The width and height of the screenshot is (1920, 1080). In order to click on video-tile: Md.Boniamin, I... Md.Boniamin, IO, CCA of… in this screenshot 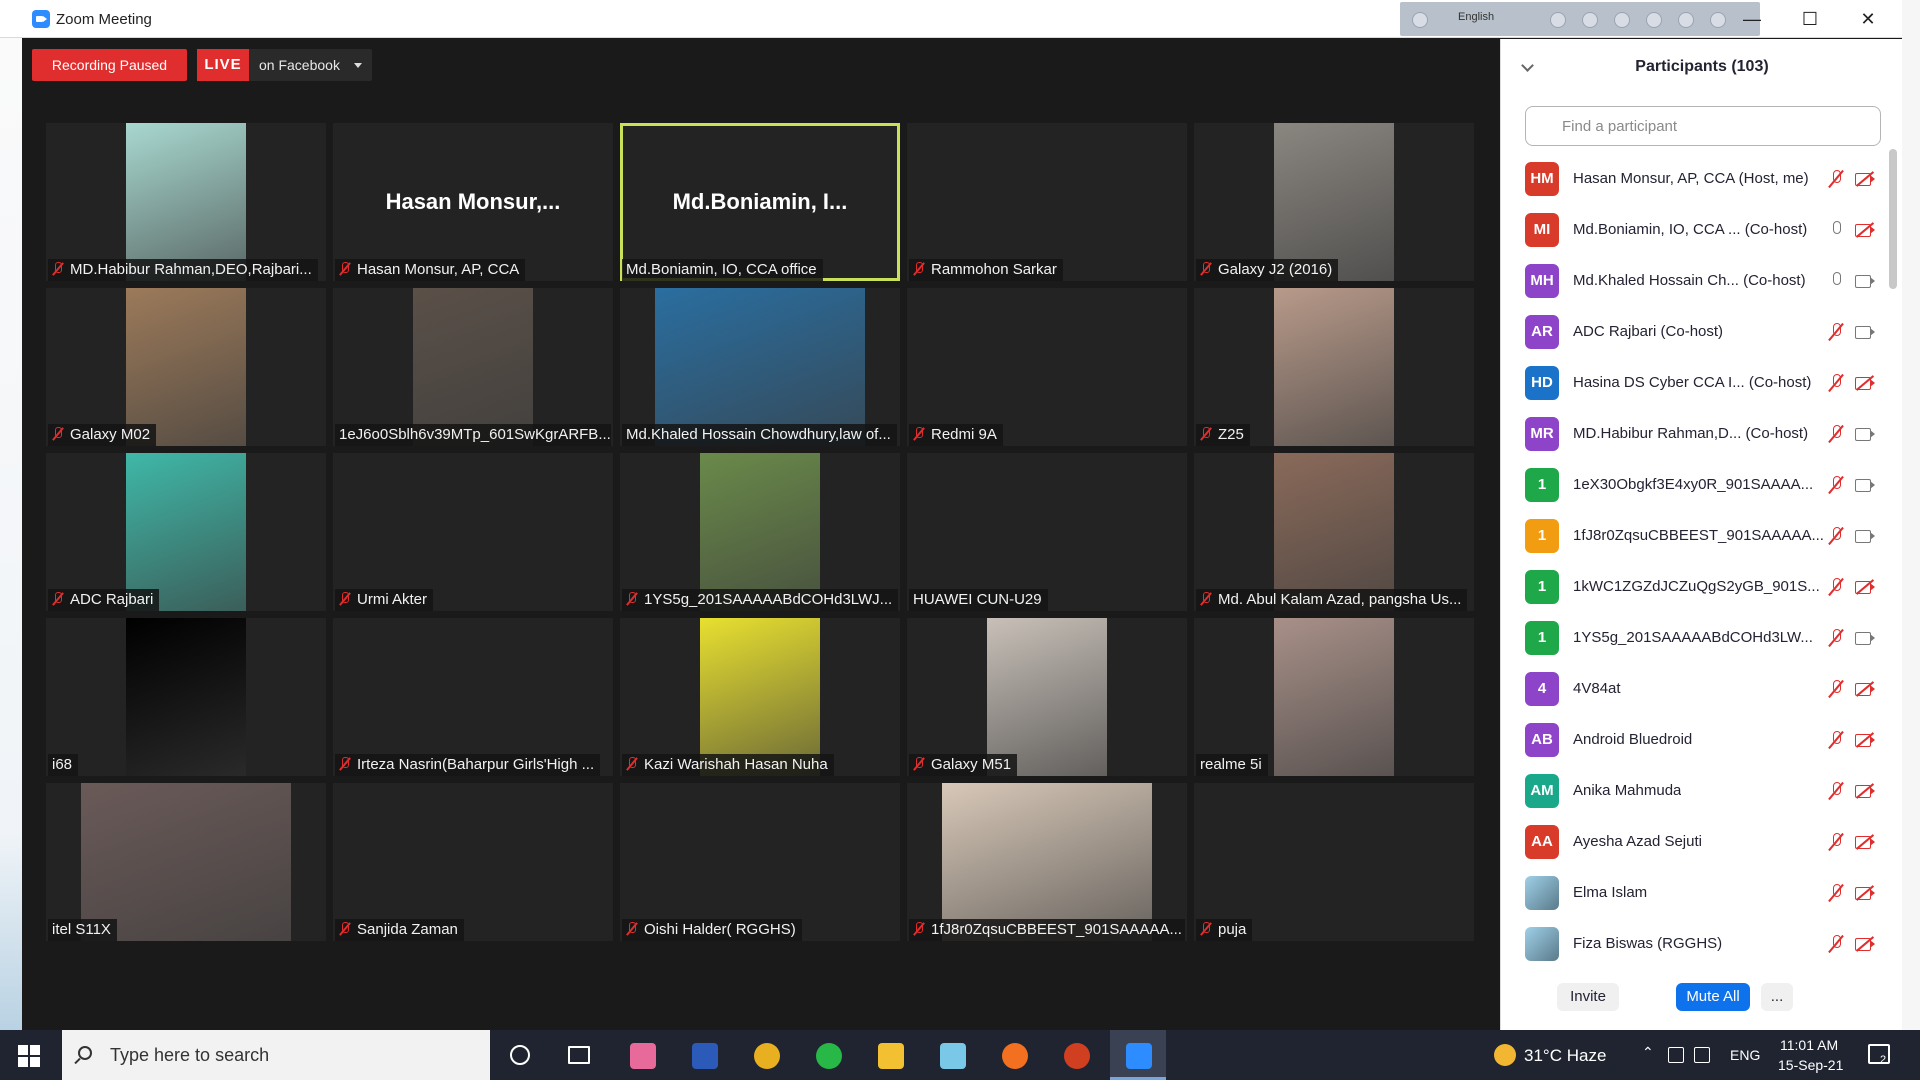, I will do `click(760, 202)`.